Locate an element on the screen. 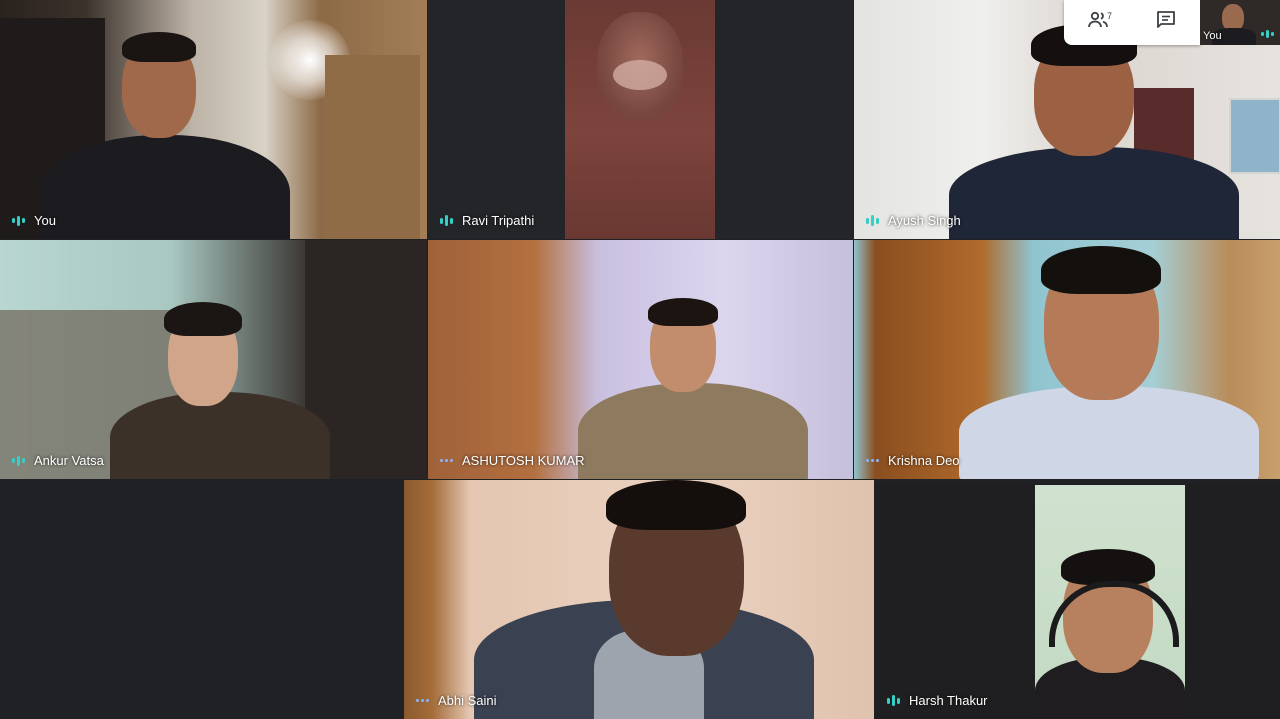  participant-name-label: Krishna Deo is located at coordinates (913, 460).